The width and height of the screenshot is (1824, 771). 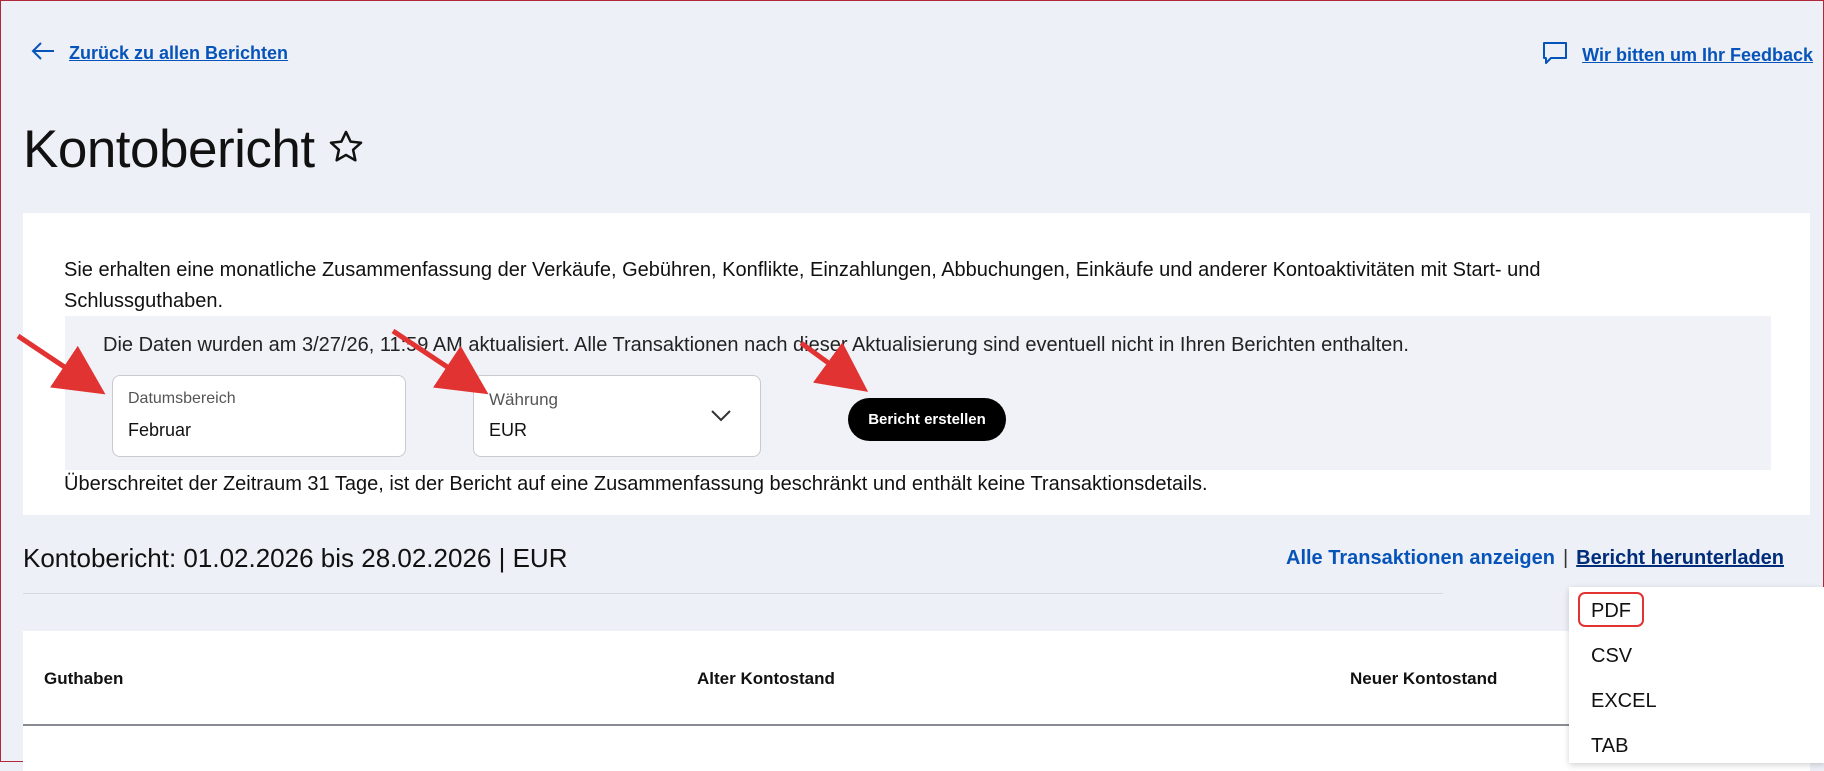 What do you see at coordinates (61, 364) in the screenshot?
I see `arrow-date-range` at bounding box center [61, 364].